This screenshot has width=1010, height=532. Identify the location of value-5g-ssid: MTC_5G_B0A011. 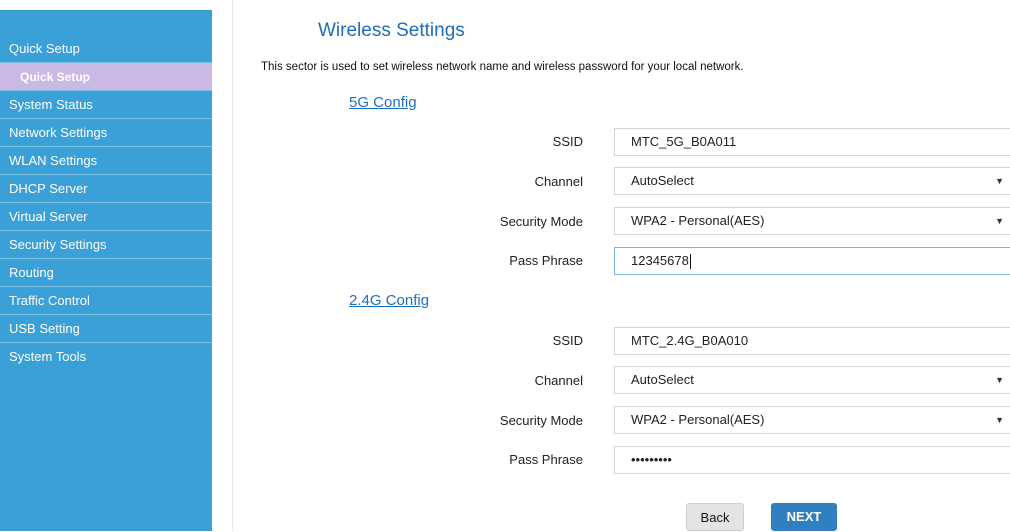
(684, 141).